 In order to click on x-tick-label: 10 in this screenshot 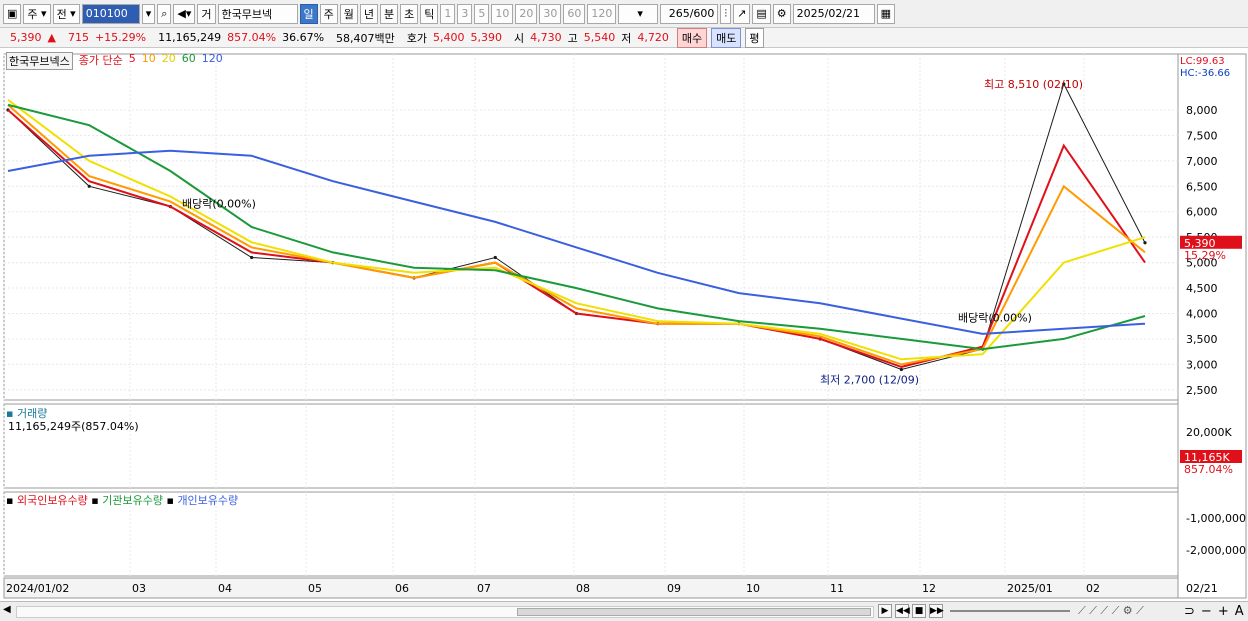, I will do `click(753, 588)`.